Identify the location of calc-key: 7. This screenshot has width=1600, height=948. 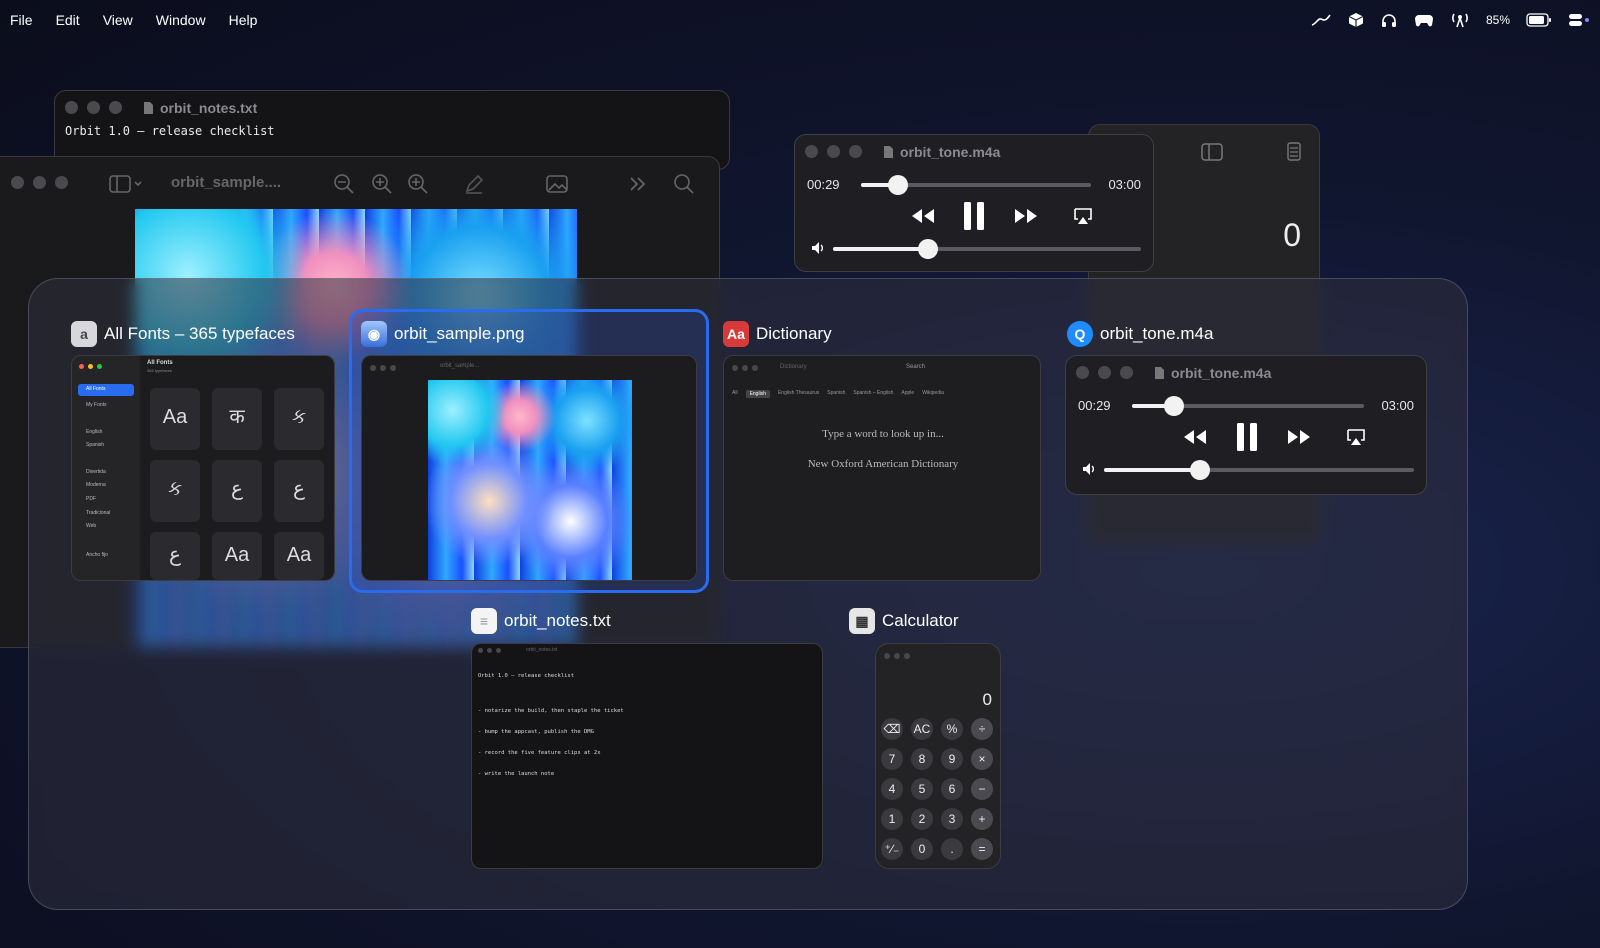
(892, 759).